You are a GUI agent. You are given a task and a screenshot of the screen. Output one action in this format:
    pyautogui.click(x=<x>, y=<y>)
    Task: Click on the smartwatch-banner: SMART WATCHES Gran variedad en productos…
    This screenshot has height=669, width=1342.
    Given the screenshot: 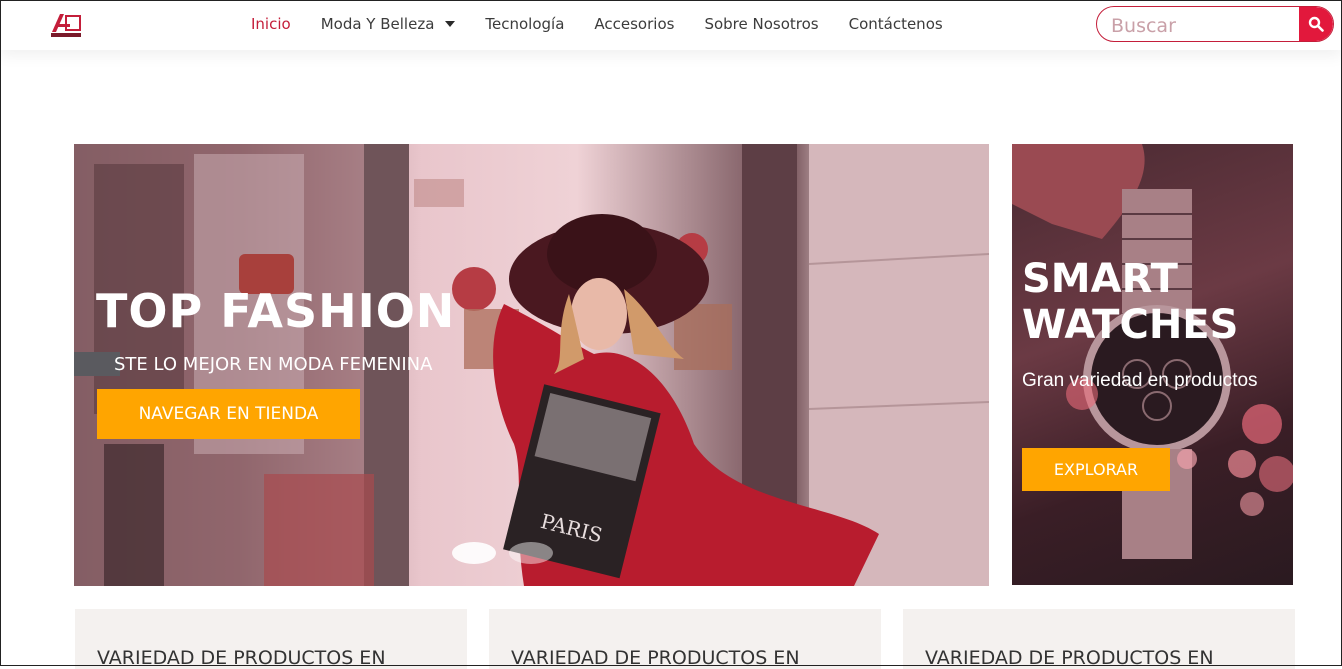 What is the action you would take?
    pyautogui.click(x=1152, y=364)
    